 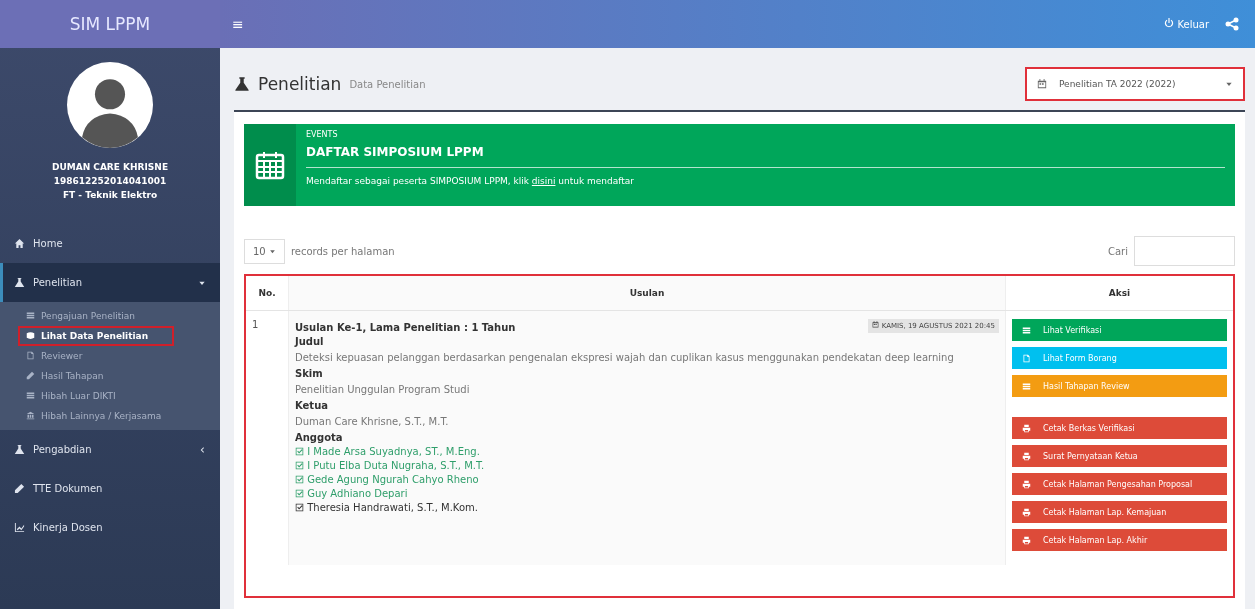 What do you see at coordinates (647, 451) in the screenshot?
I see `member-name: I Made Arsa Suyadnya, ST., M.Eng.` at bounding box center [647, 451].